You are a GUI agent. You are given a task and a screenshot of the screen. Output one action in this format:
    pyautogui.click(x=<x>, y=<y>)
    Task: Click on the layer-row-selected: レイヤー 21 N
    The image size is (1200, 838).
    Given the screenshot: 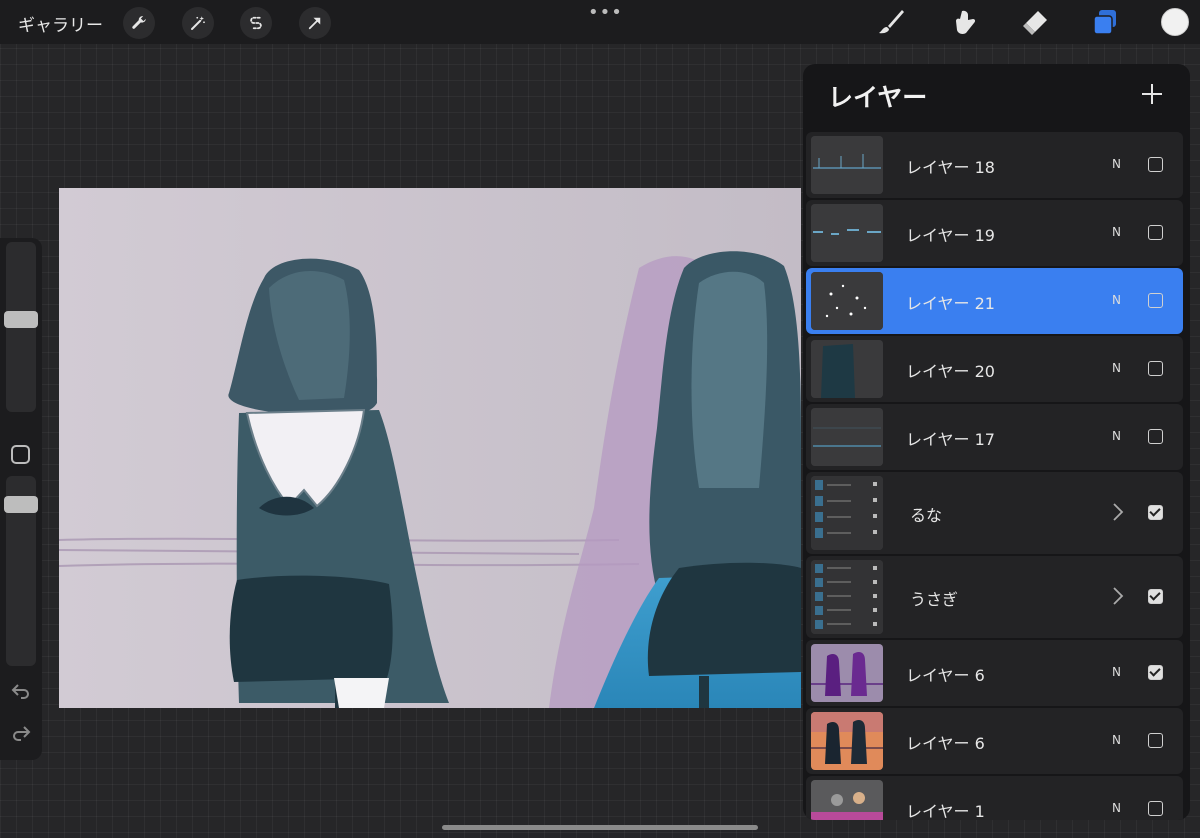 What is the action you would take?
    pyautogui.click(x=994, y=301)
    